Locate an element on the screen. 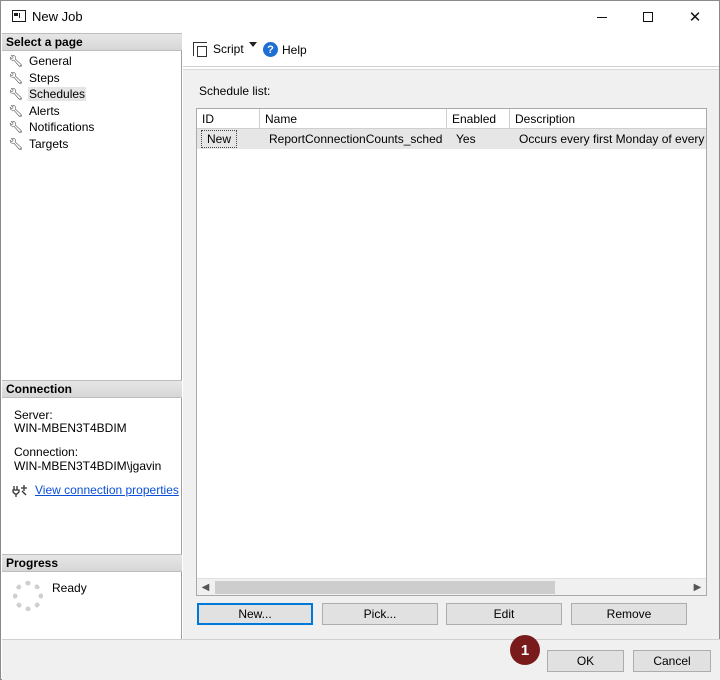 Image resolution: width=720 pixels, height=680 pixels. cell-id: New is located at coordinates (228, 139).